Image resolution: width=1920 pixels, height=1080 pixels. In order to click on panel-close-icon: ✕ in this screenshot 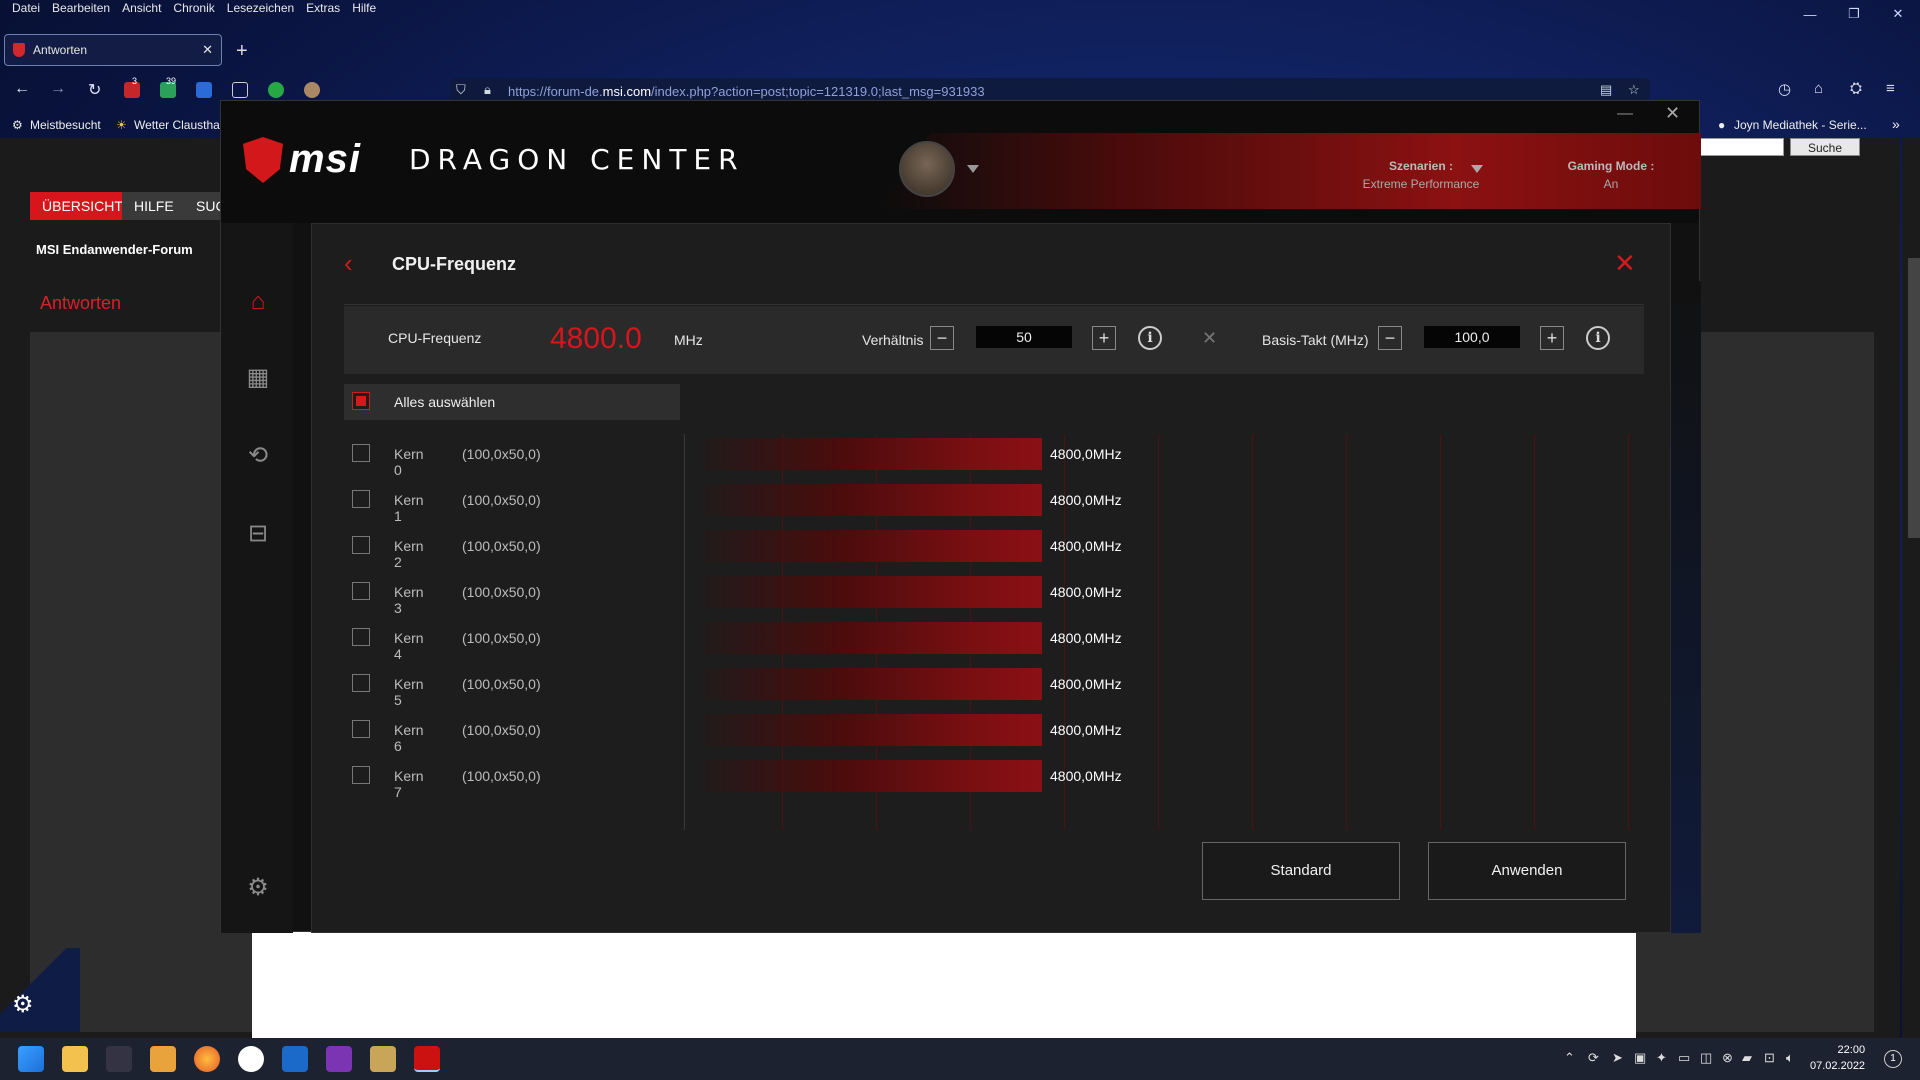, I will do `click(1625, 263)`.